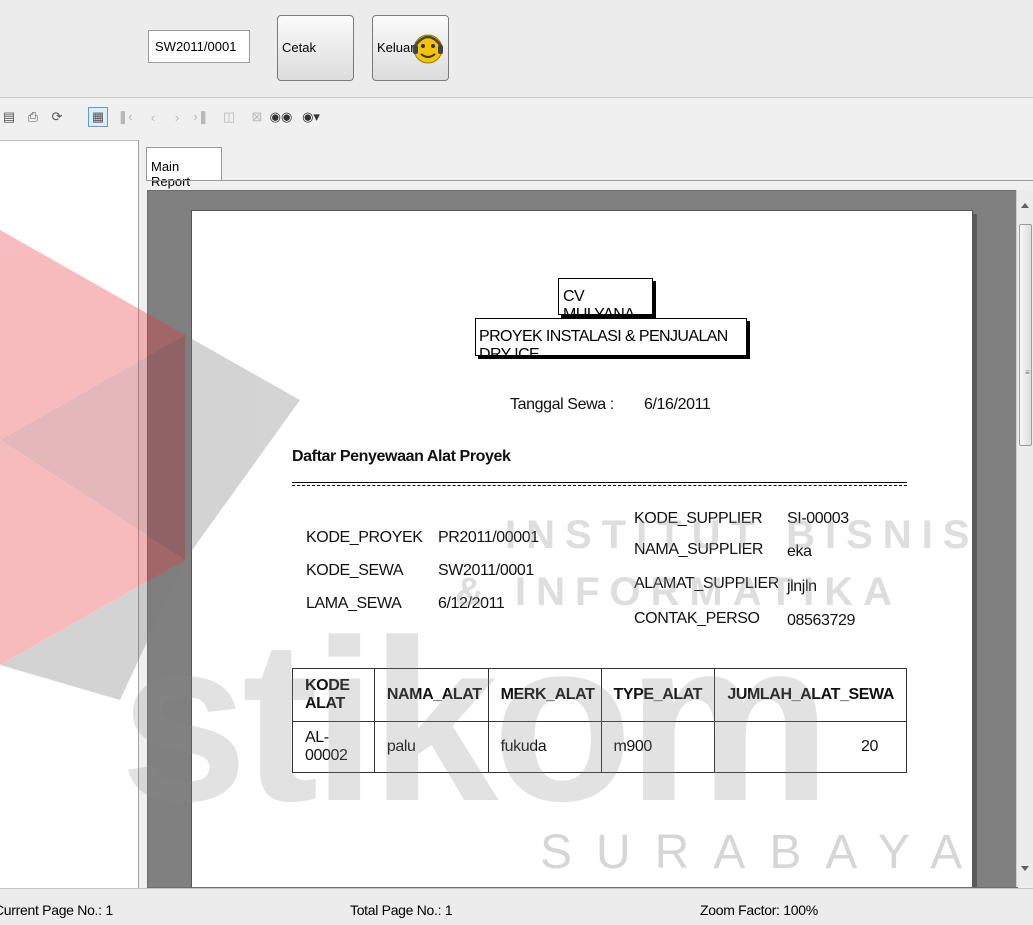  What do you see at coordinates (471, 603) in the screenshot?
I see `field-value-lama-sewa: 6/12/2011` at bounding box center [471, 603].